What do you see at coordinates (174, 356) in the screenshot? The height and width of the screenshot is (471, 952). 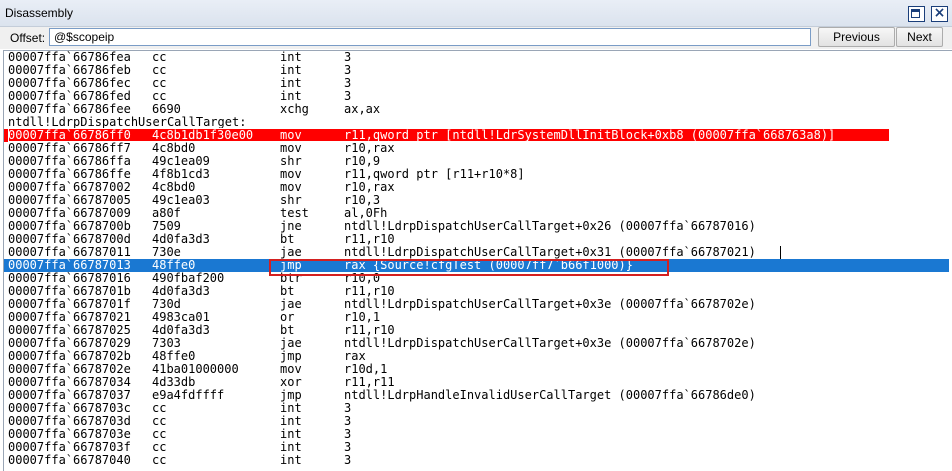 I see `opcode-bytes: 48ffe0` at bounding box center [174, 356].